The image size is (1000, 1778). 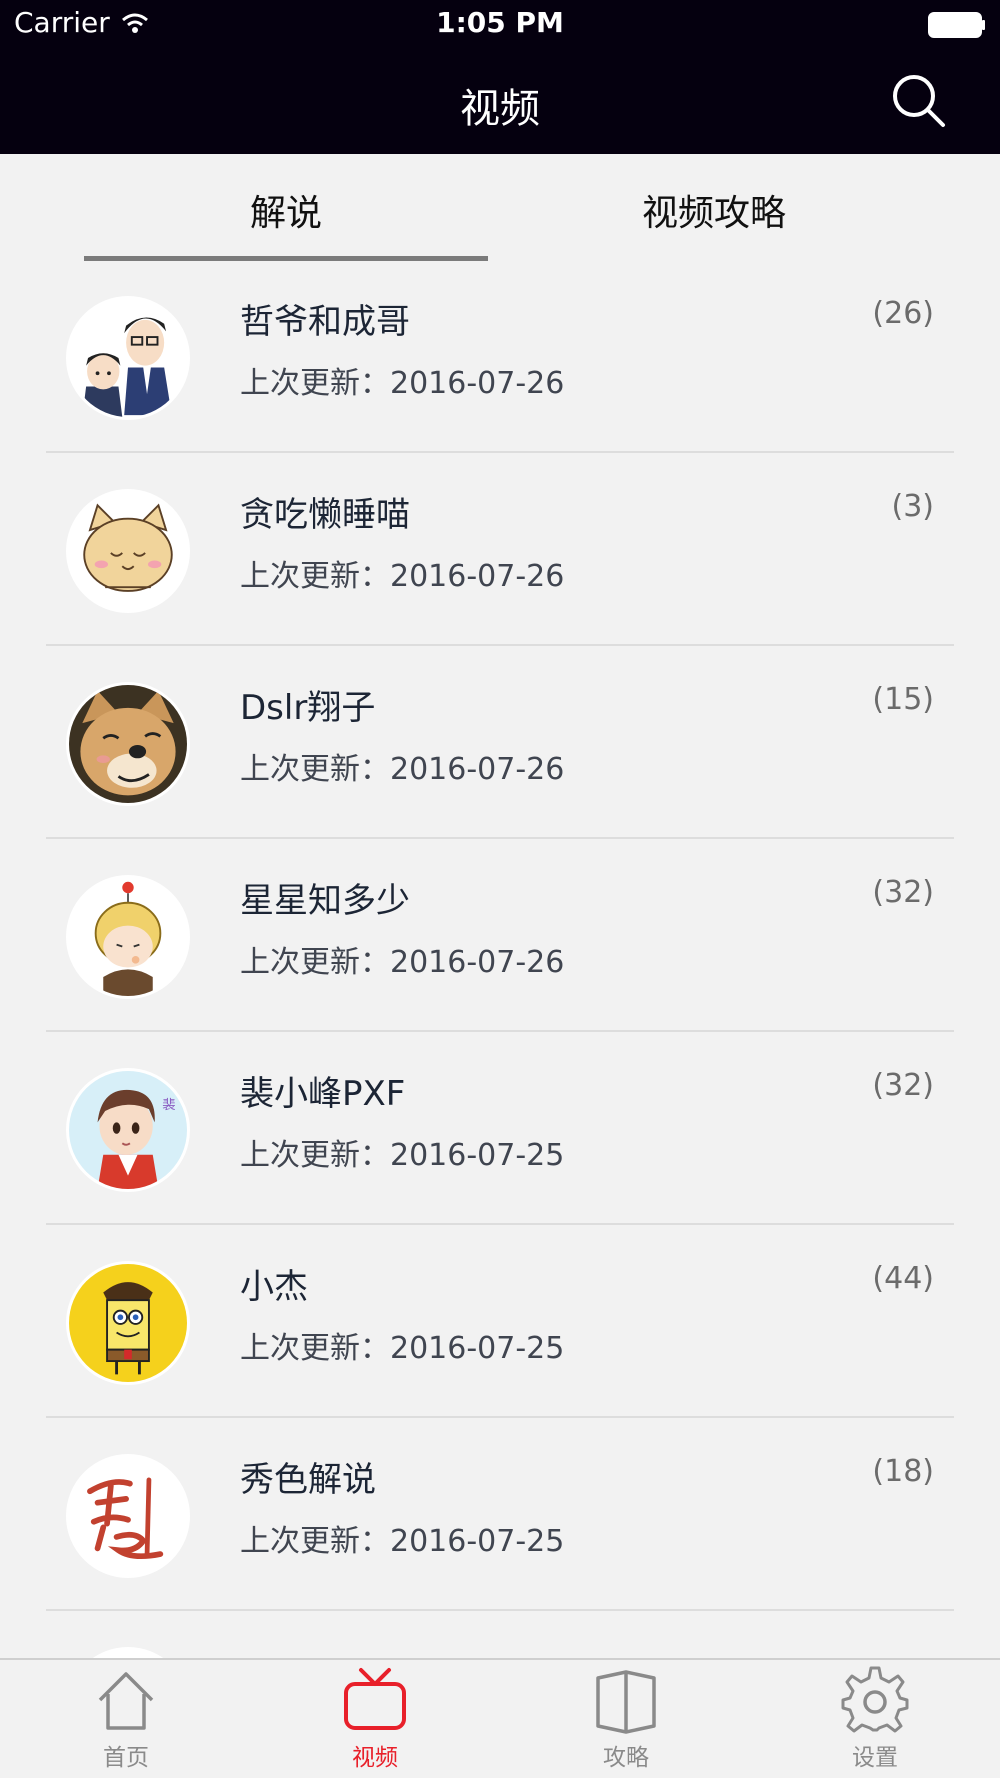 I want to click on list-item: 裴 裴小峰PXF 上次更新：2016-07-25 (32), so click(x=500, y=1128).